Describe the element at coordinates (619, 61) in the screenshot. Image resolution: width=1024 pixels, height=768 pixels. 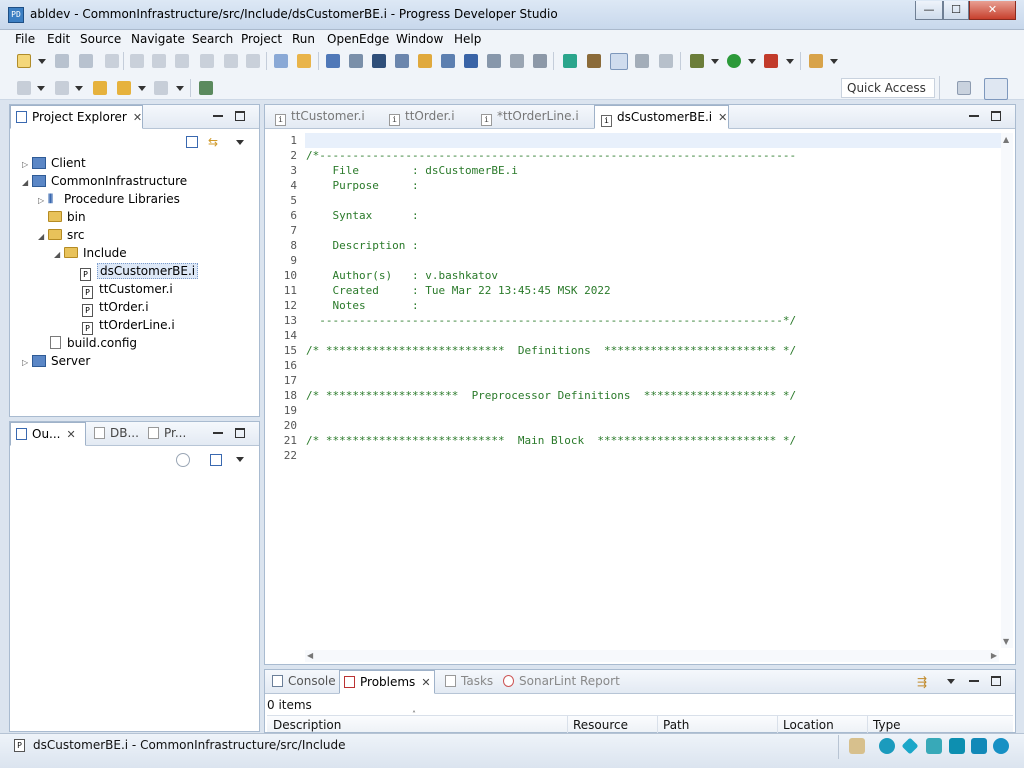
I see `link-icon` at that location.